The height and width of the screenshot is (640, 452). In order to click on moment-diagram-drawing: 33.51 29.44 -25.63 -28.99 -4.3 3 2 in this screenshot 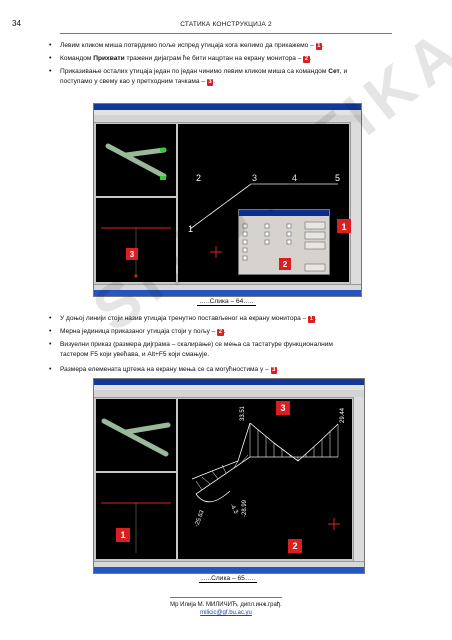, I will do `click(268, 477)`.